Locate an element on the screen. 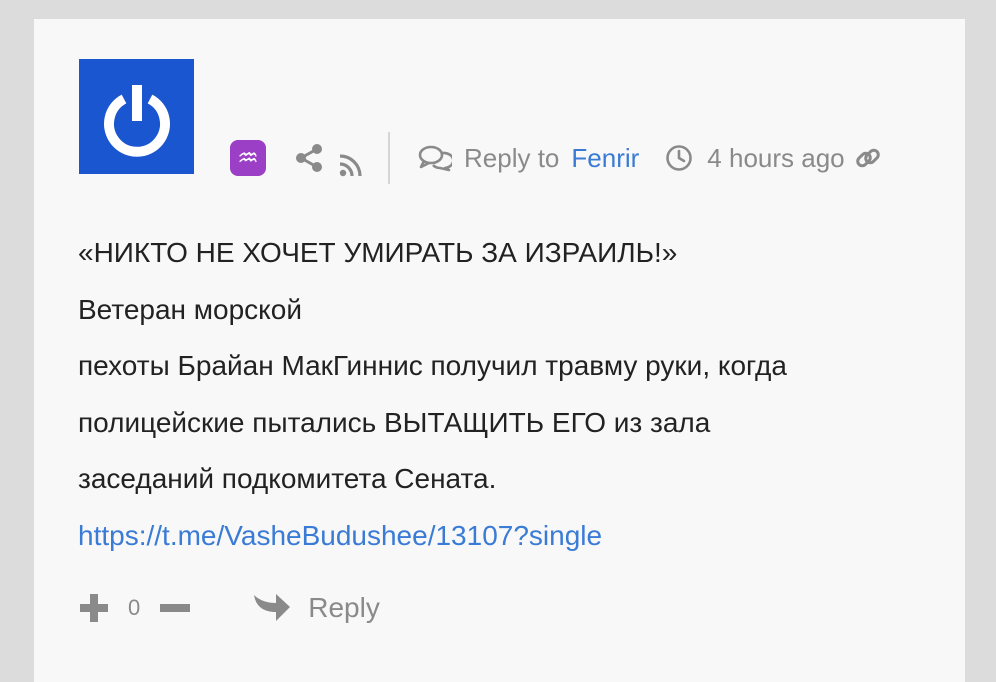  reply-button: Reply is located at coordinates (316, 608).